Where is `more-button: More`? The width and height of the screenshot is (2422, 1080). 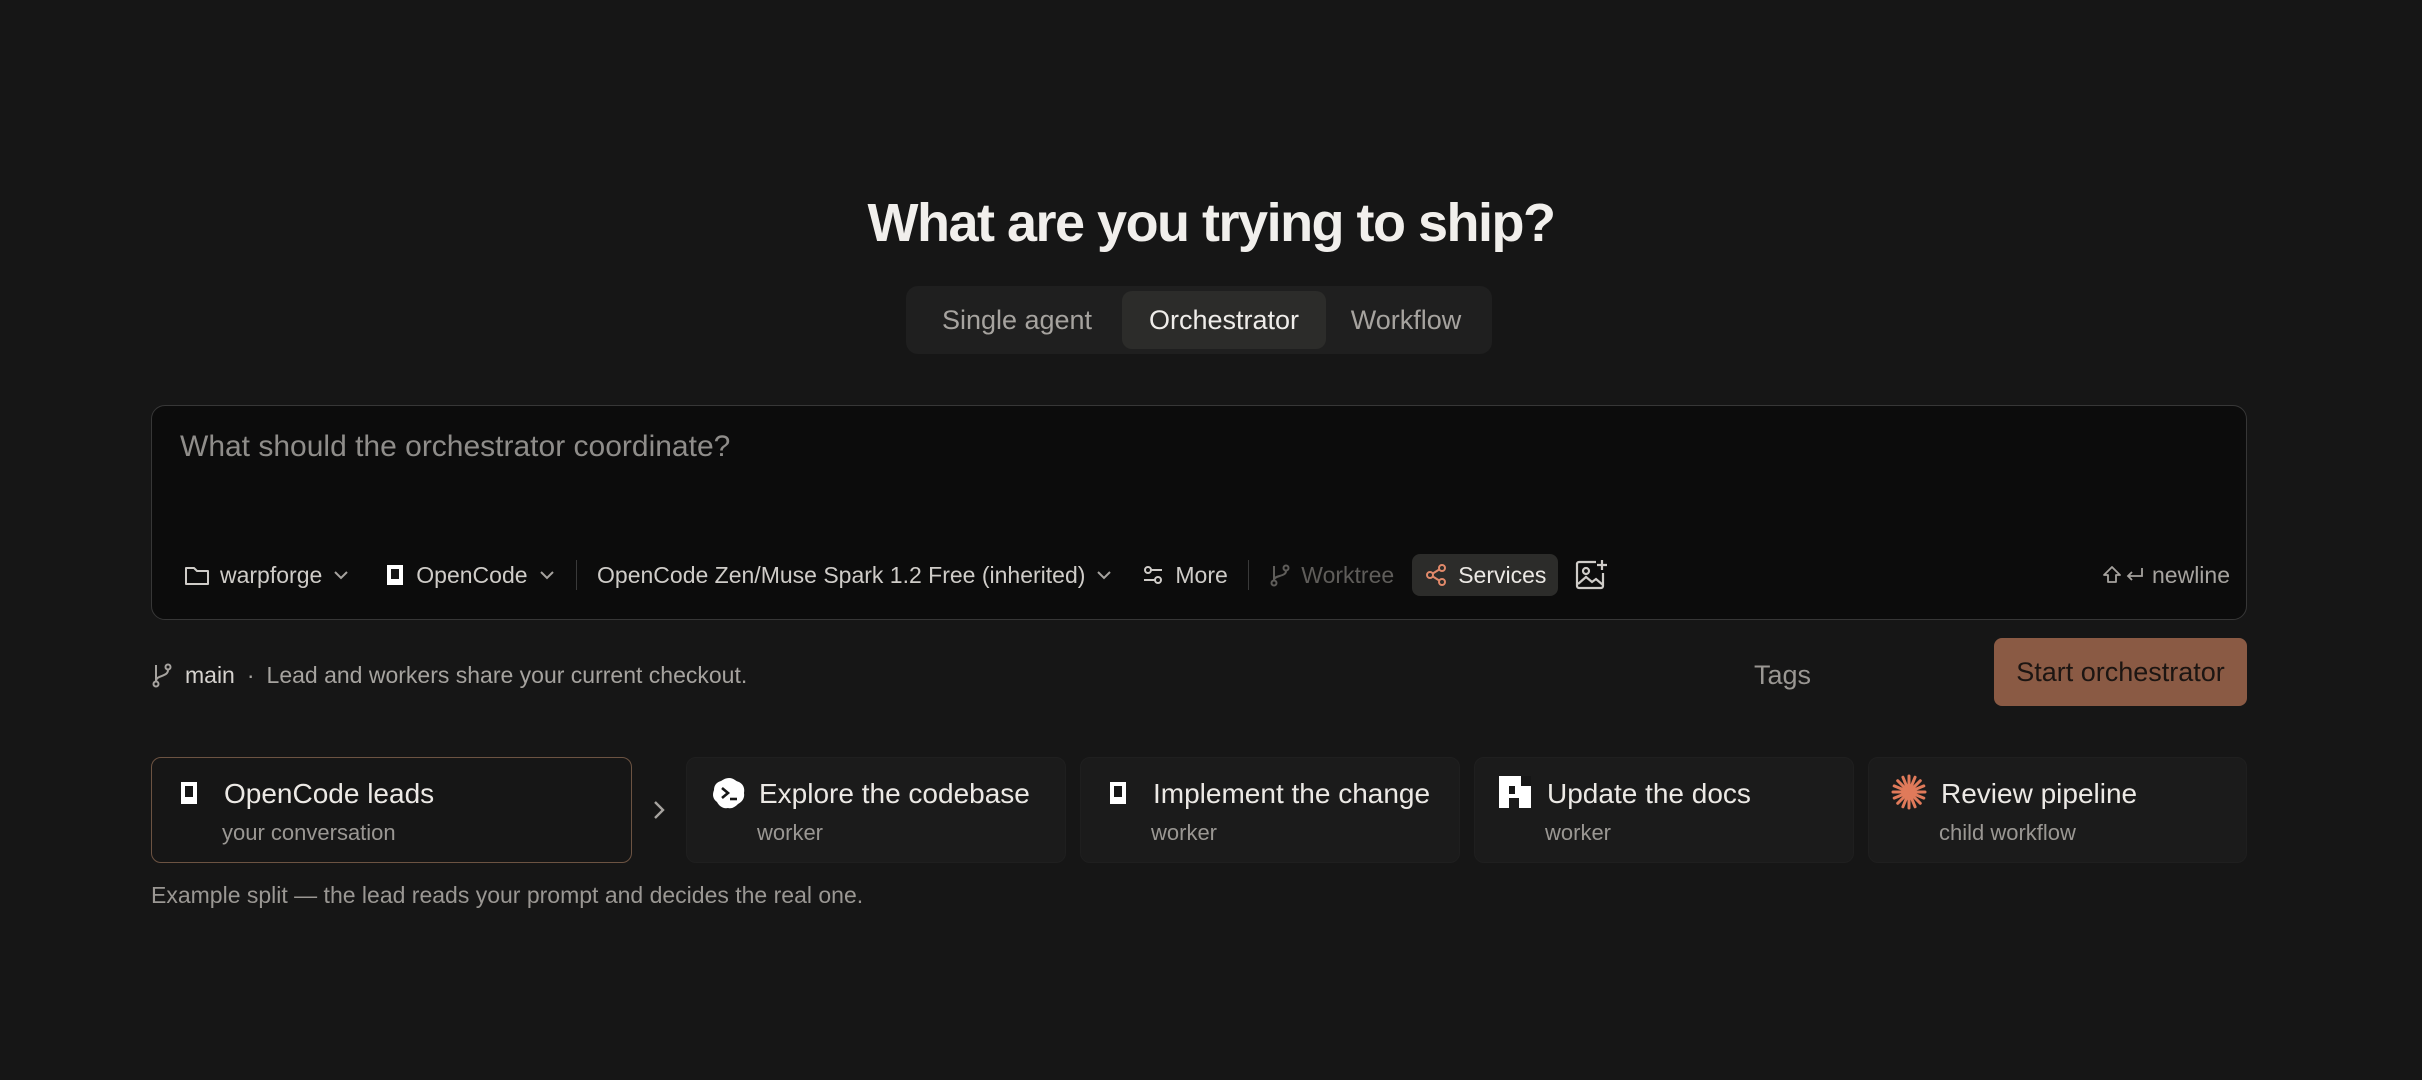
more-button: More is located at coordinates (1184, 575).